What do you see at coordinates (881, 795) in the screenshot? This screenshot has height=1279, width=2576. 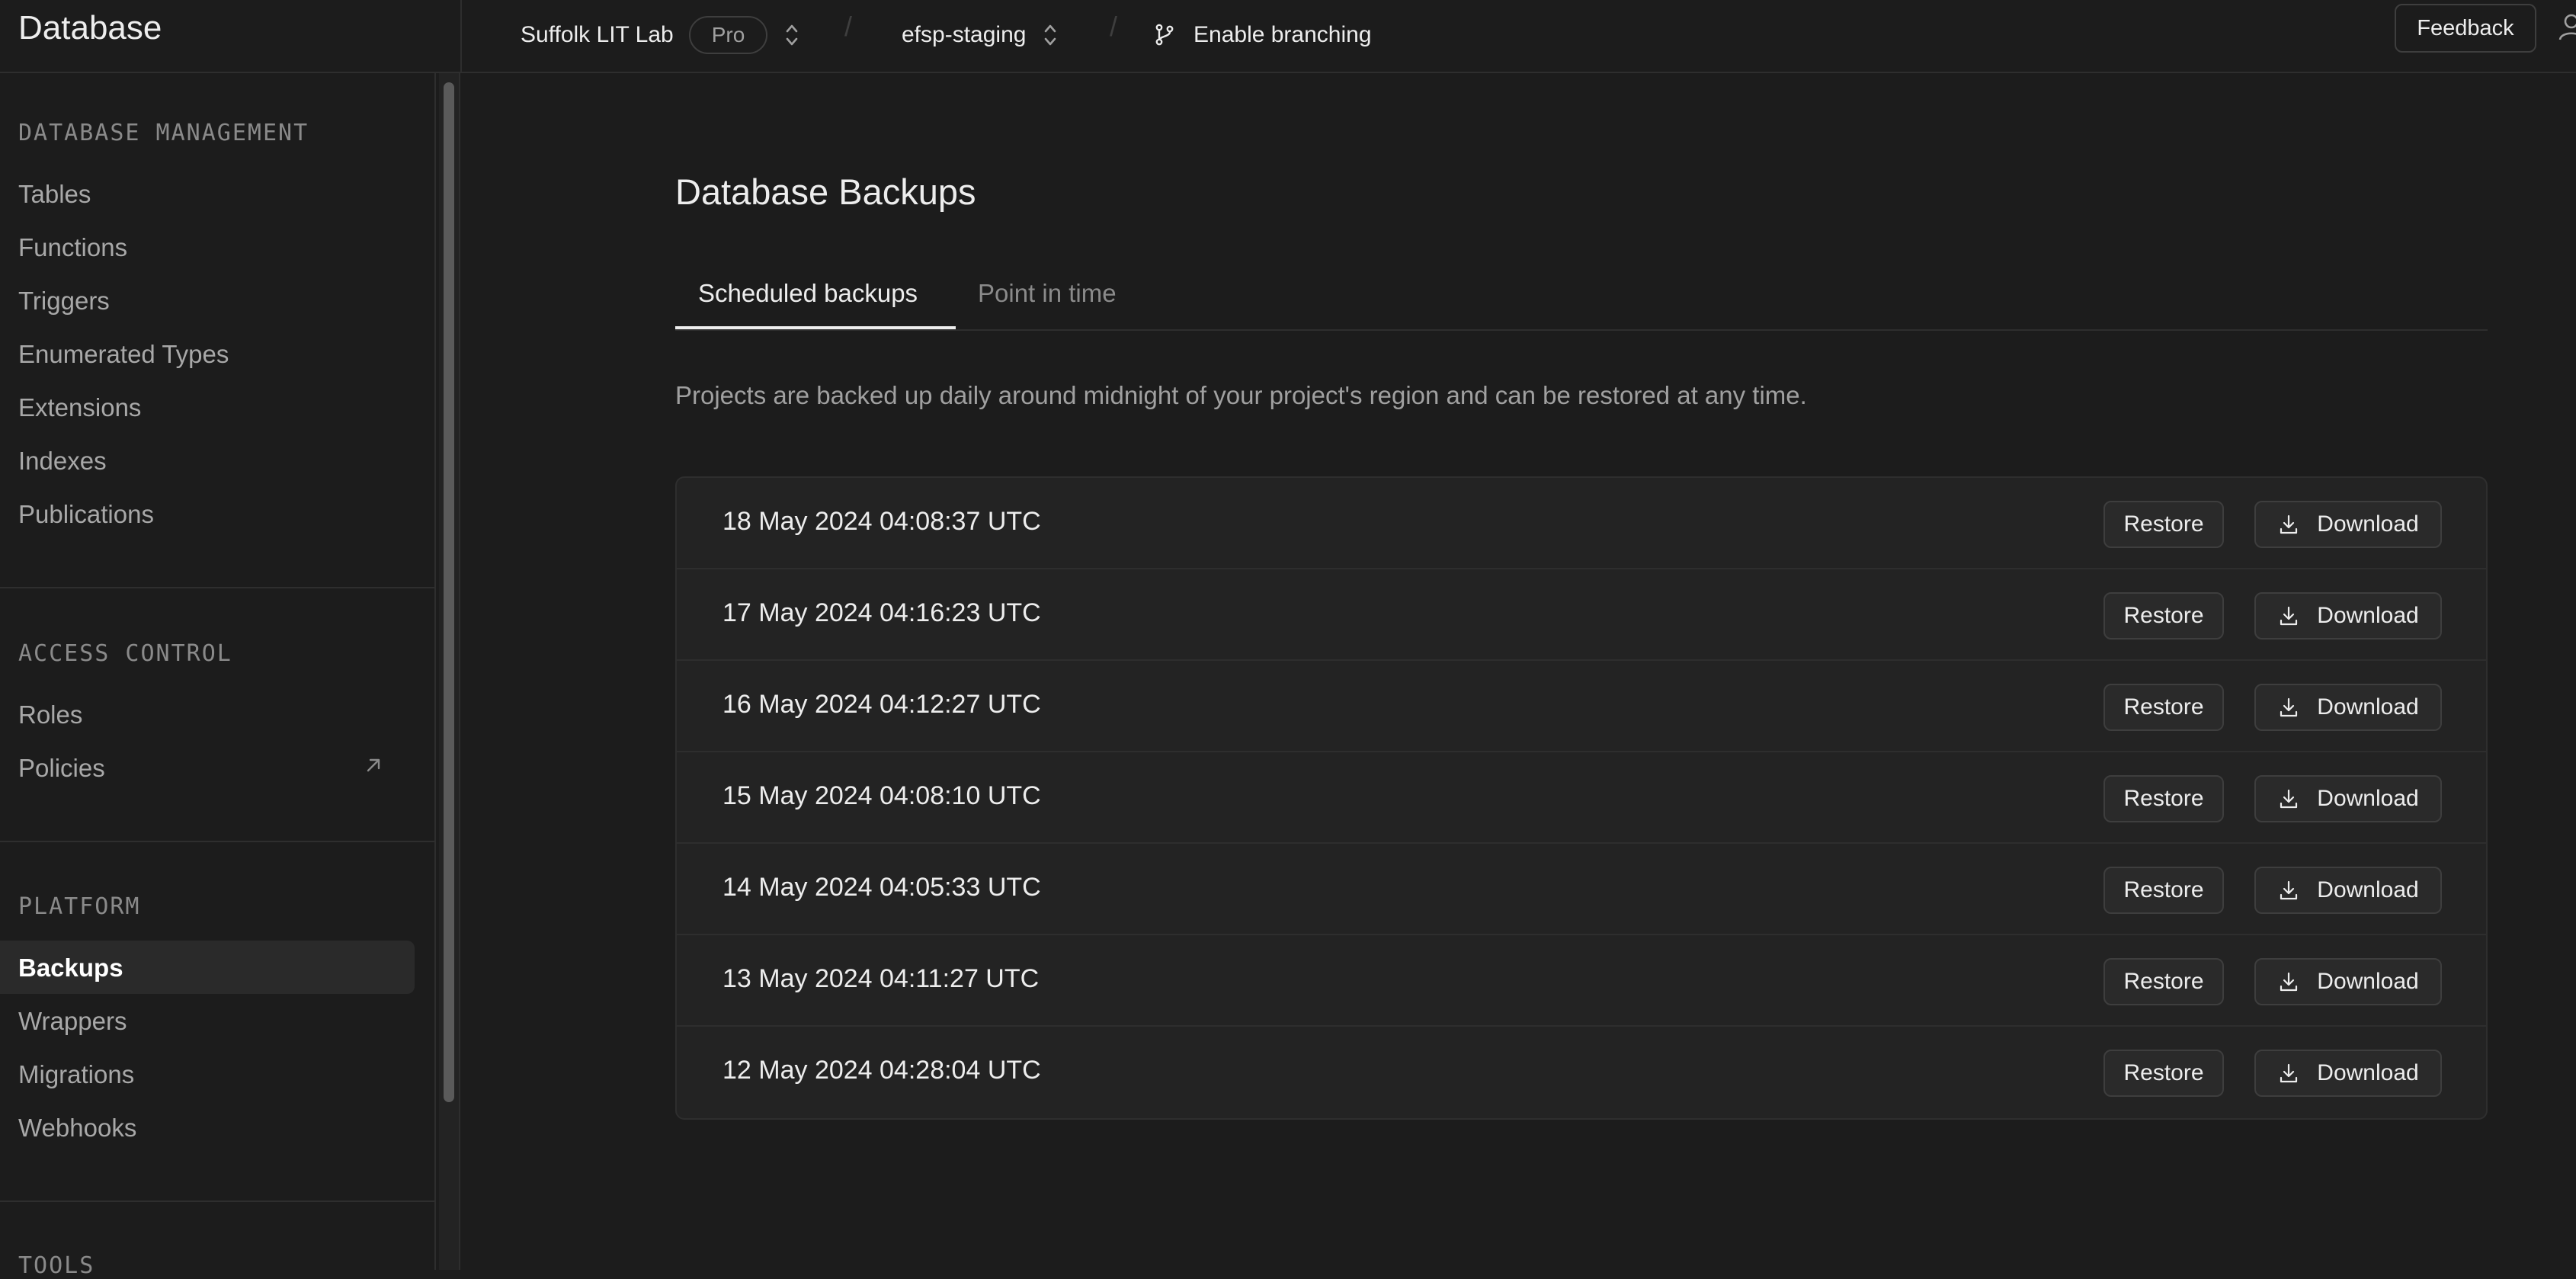 I see `backup-timestamp: 15 May 2024 04:08:10 UTC` at bounding box center [881, 795].